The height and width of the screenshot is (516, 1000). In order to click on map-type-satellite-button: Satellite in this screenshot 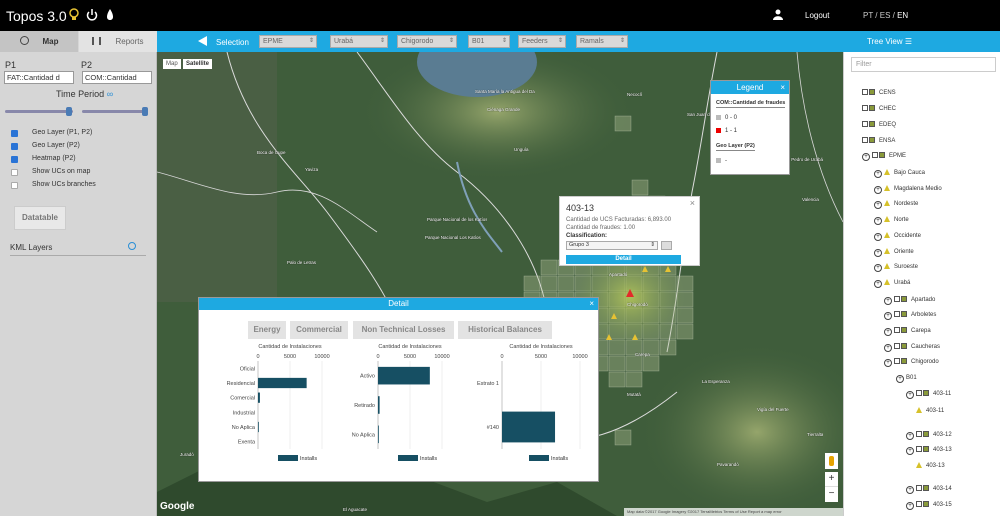, I will do `click(198, 64)`.